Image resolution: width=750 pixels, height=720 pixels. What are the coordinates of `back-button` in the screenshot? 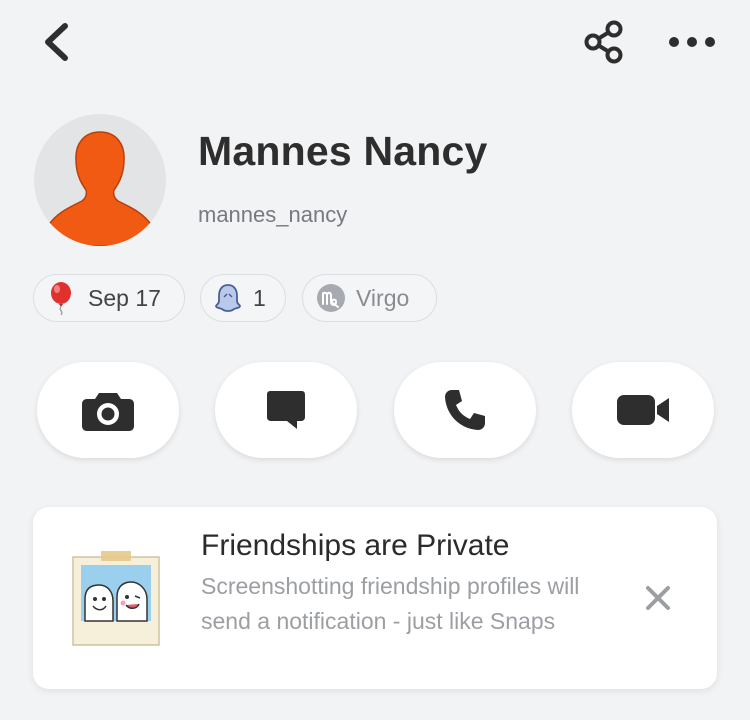 It's located at (58, 42).